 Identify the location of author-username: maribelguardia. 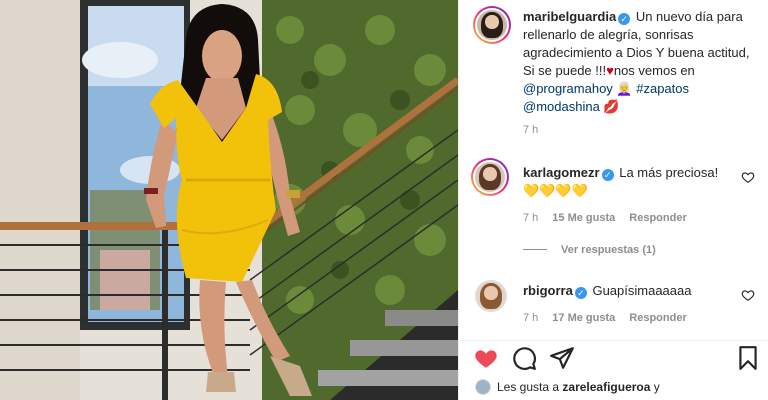
(569, 16).